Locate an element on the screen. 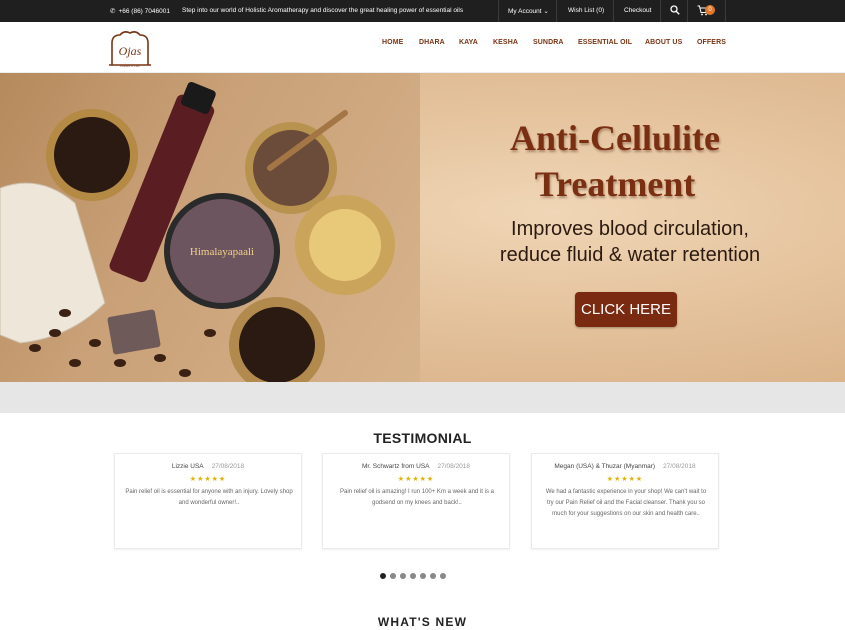 The width and height of the screenshot is (845, 630). nav-kaya: KAYA is located at coordinates (468, 42).